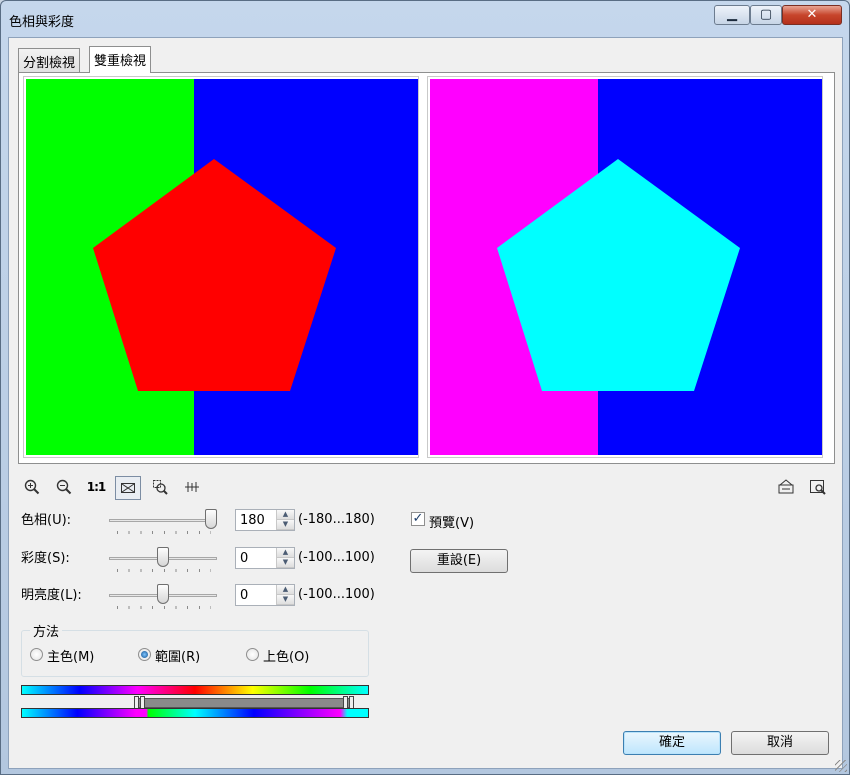 This screenshot has height=775, width=850. I want to click on tab-split-view: 分割檢視, so click(49, 60).